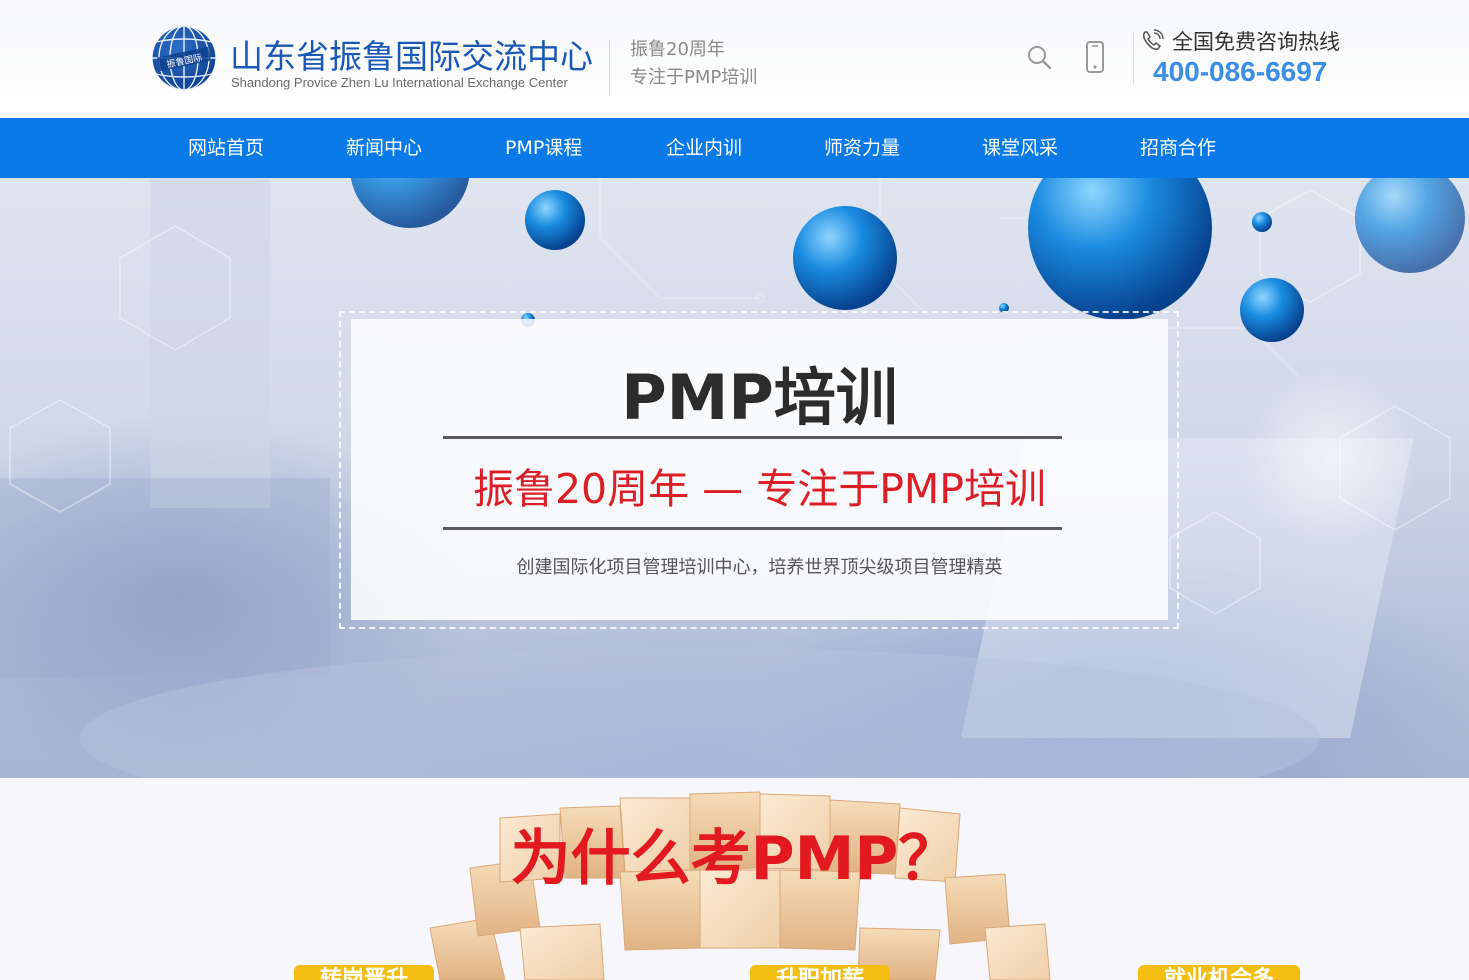  Describe the element at coordinates (820, 972) in the screenshot. I see `tag-promotion-raise: 升职加薪` at that location.